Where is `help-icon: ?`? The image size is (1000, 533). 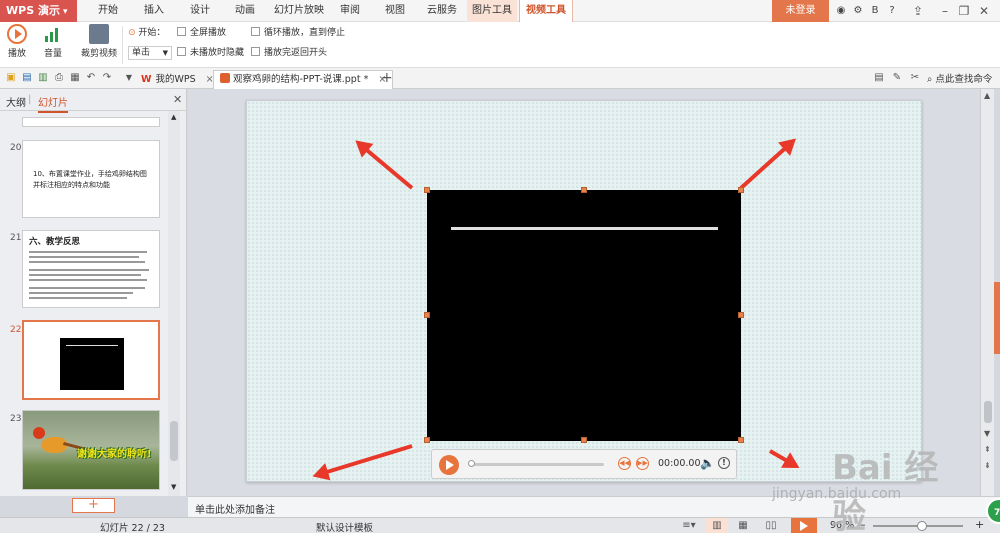 help-icon: ? is located at coordinates (892, 11).